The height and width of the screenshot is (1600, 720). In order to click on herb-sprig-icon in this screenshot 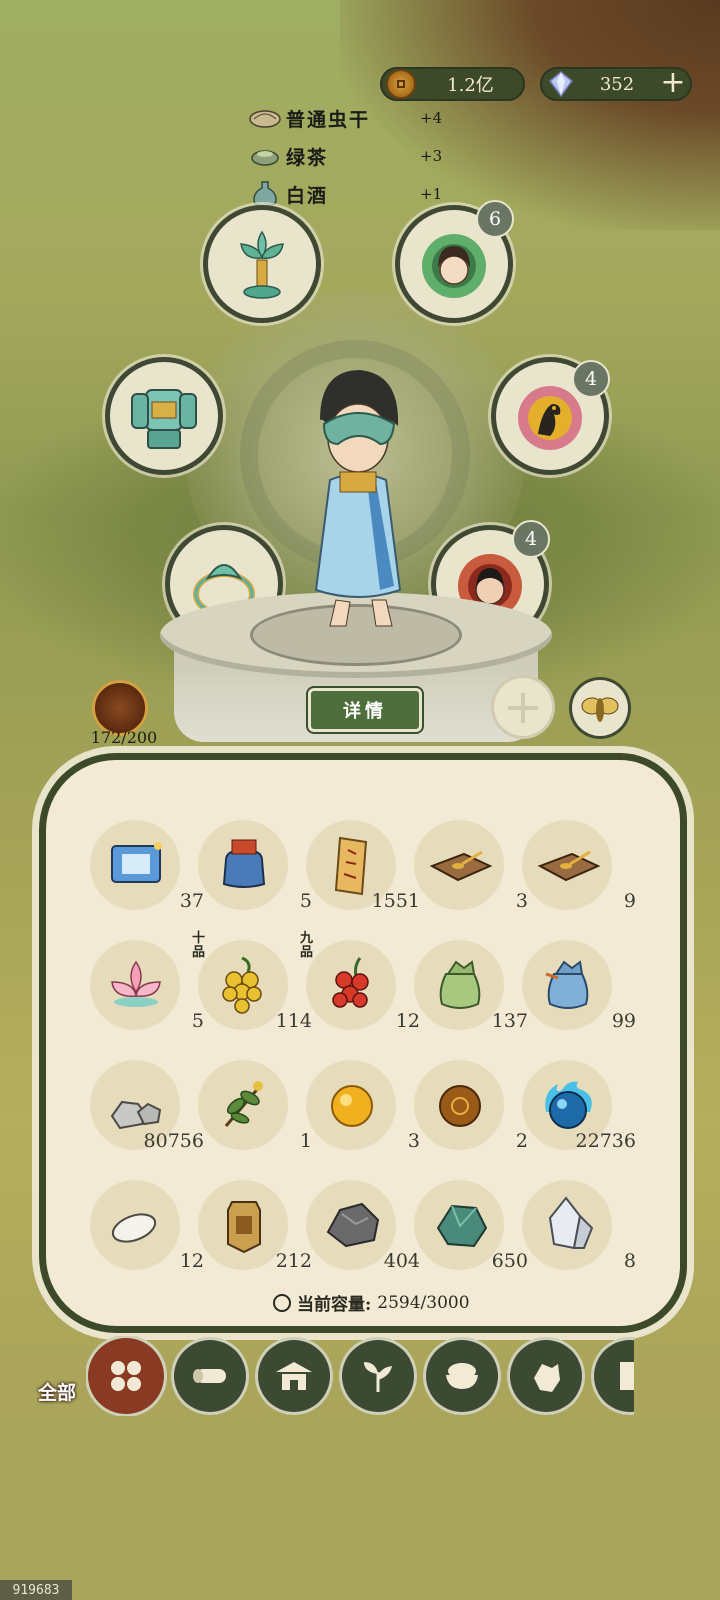, I will do `click(243, 1104)`.